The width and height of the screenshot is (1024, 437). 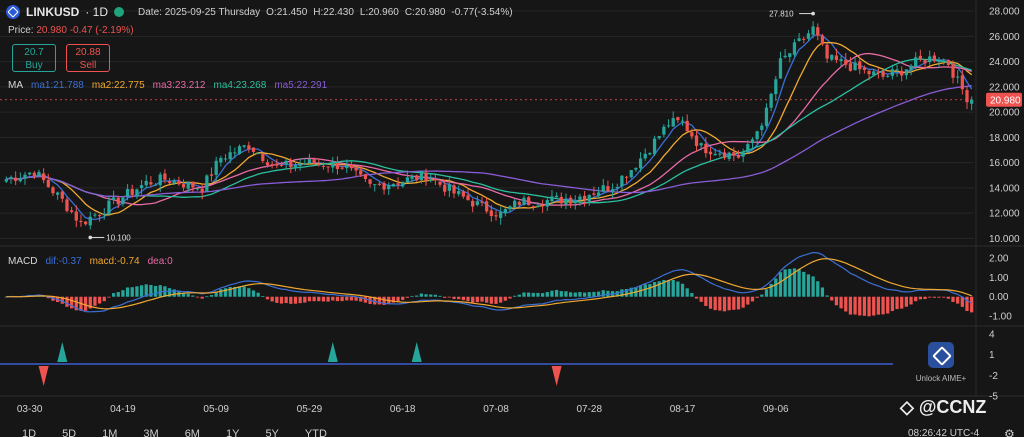 I want to click on price-label: Price:, so click(x=21, y=30).